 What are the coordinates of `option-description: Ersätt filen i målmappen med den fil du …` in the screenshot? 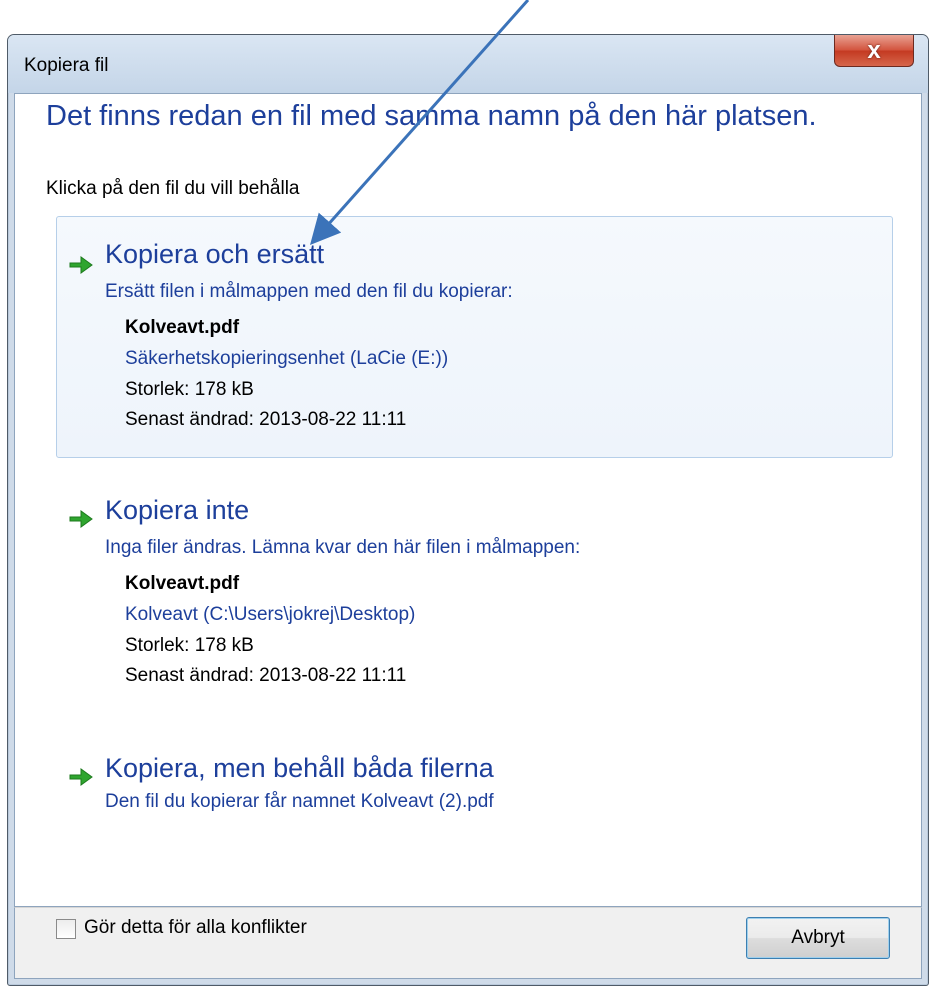 It's located at (309, 291).